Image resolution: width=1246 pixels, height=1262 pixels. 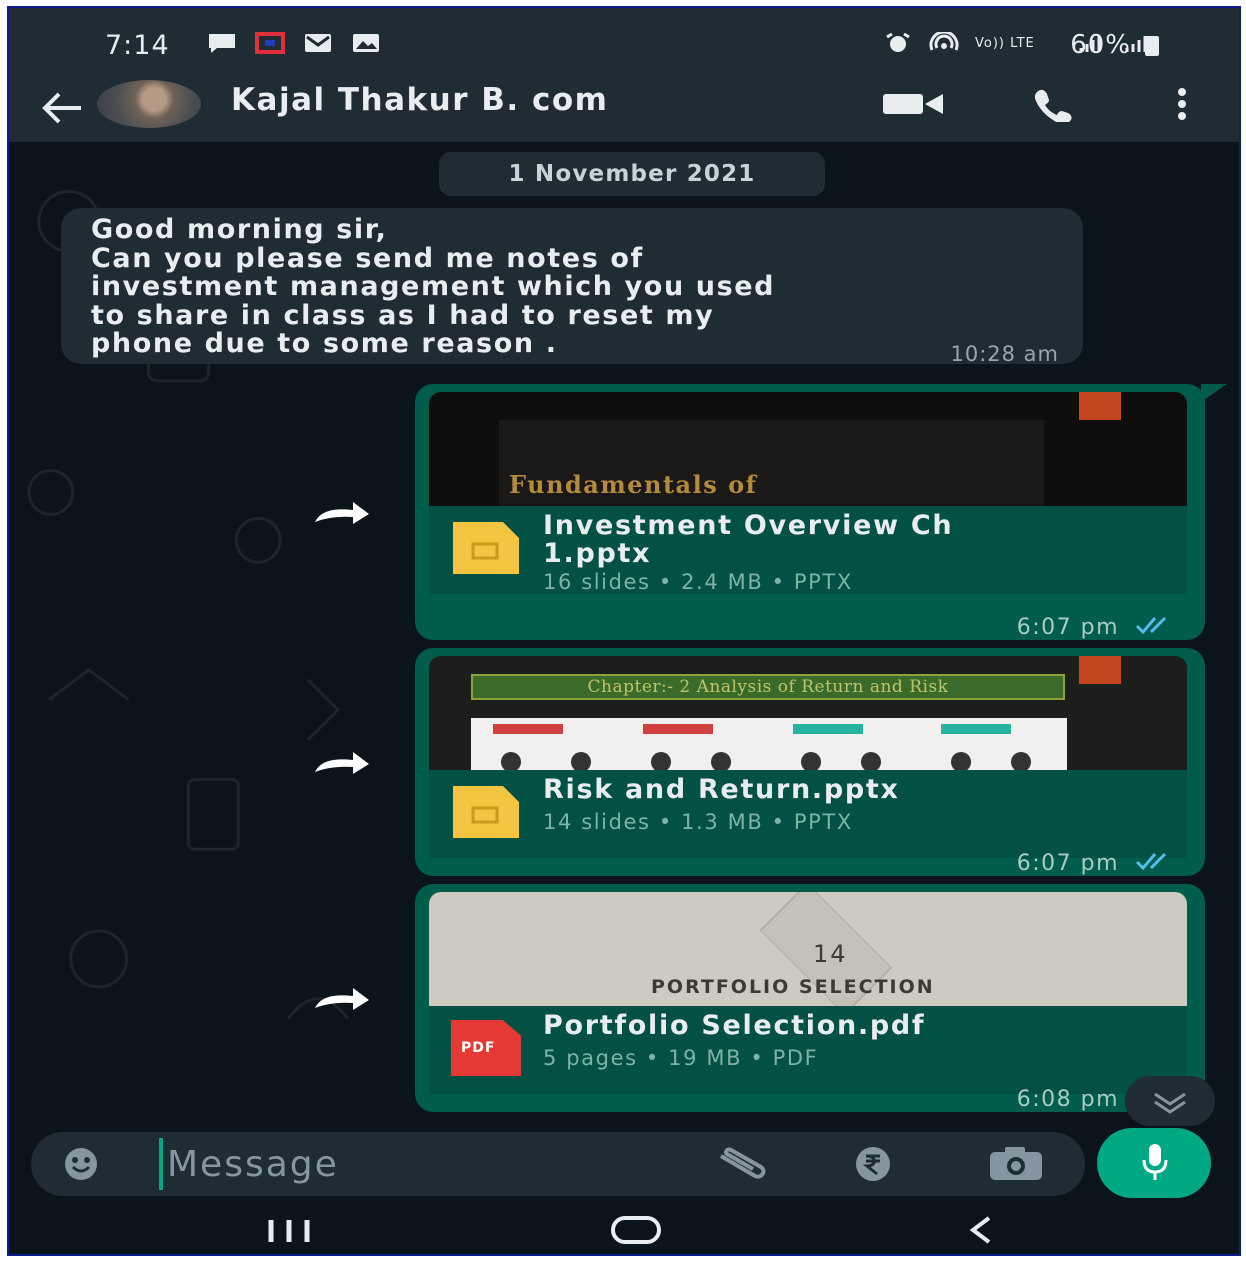 I want to click on hotspot-icon, so click(x=944, y=41).